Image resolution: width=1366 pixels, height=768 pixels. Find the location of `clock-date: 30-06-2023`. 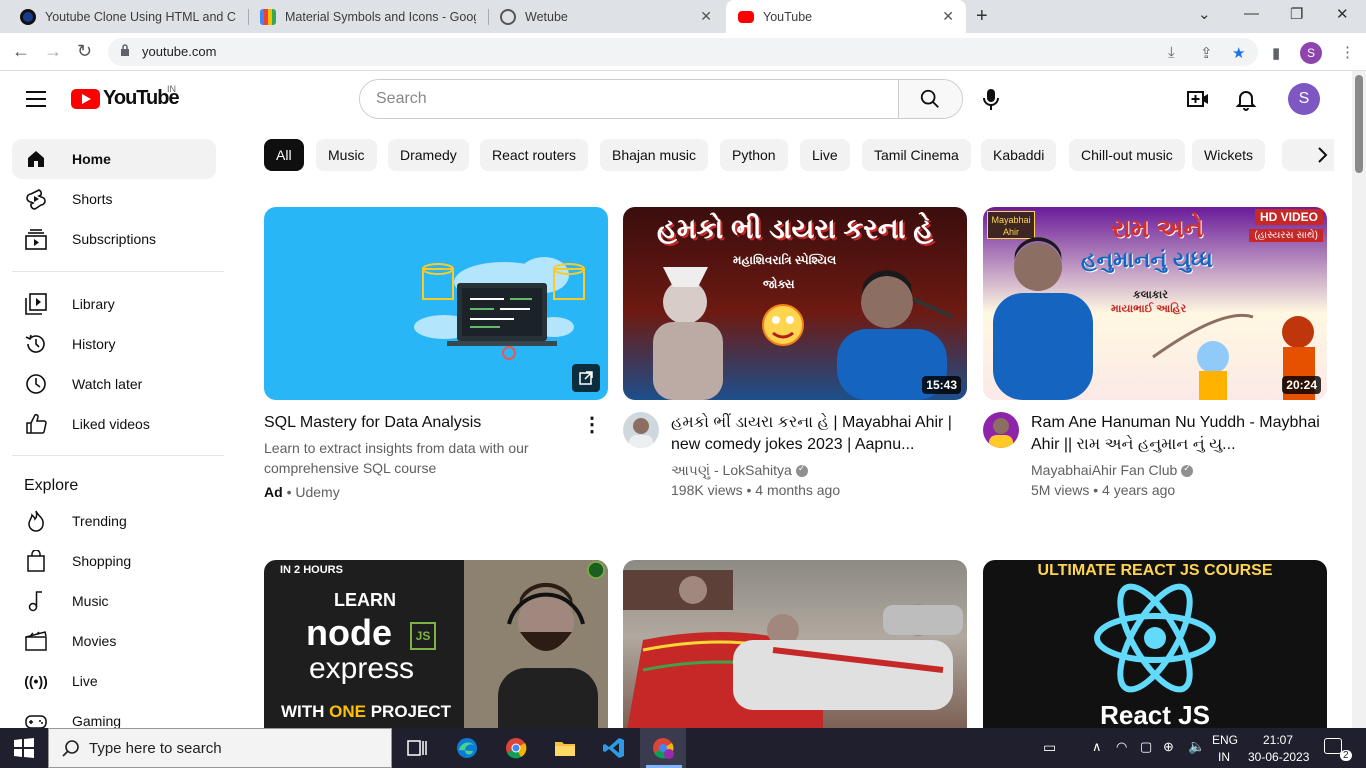

clock-date: 30-06-2023 is located at coordinates (1278, 757).